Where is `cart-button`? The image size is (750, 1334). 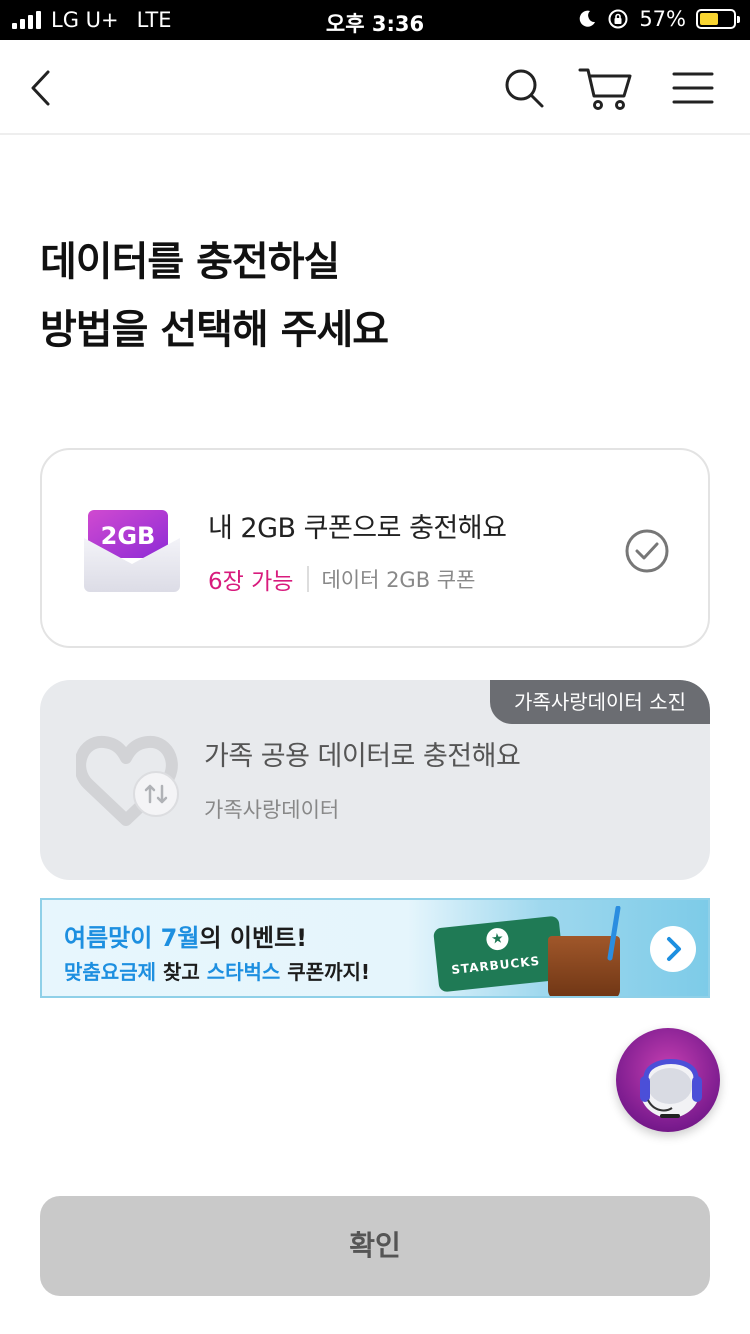
cart-button is located at coordinates (606, 88).